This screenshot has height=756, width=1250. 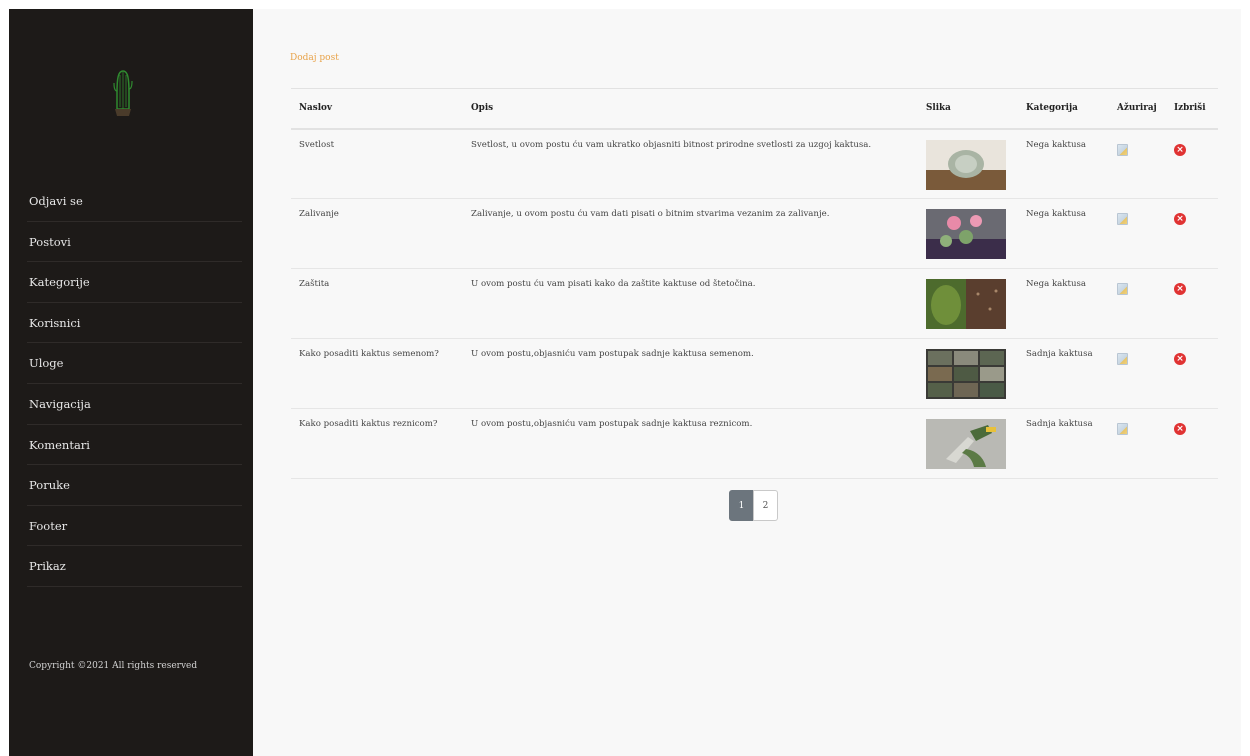 I want to click on page-button-1: 1, so click(x=741, y=505).